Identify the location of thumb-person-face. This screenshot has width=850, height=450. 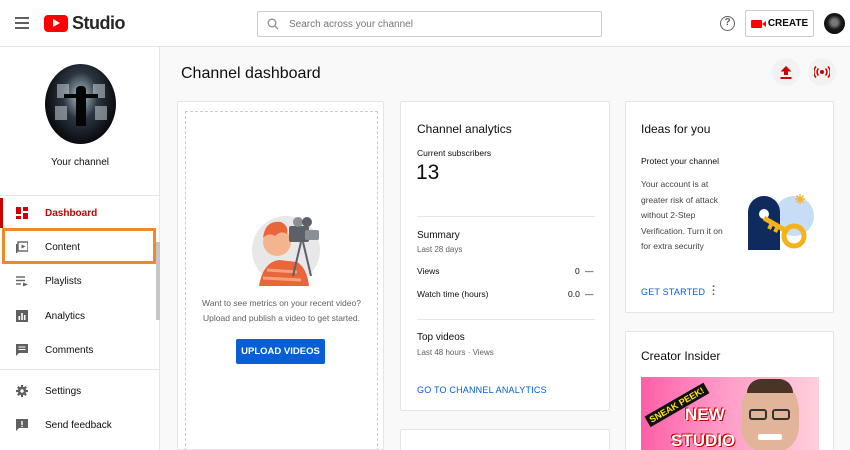
(770, 414).